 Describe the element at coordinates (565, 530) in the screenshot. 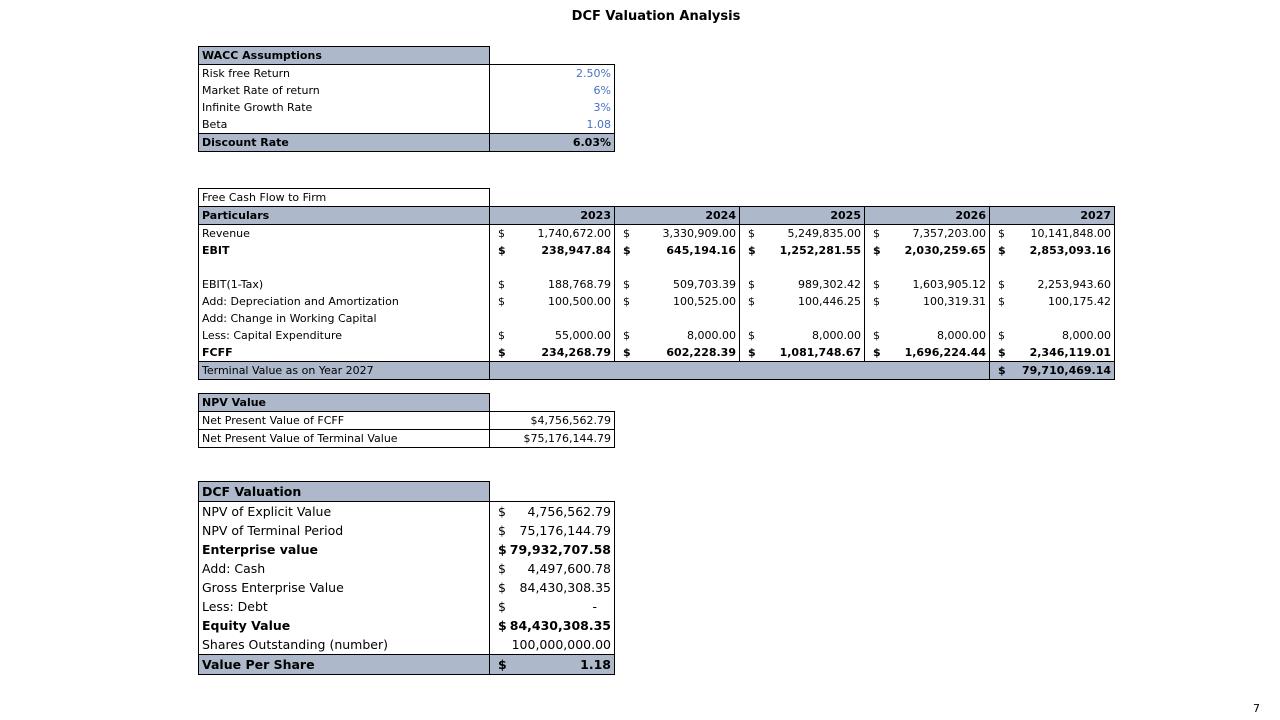

I see `dcf-value: 75,176,144.79` at that location.